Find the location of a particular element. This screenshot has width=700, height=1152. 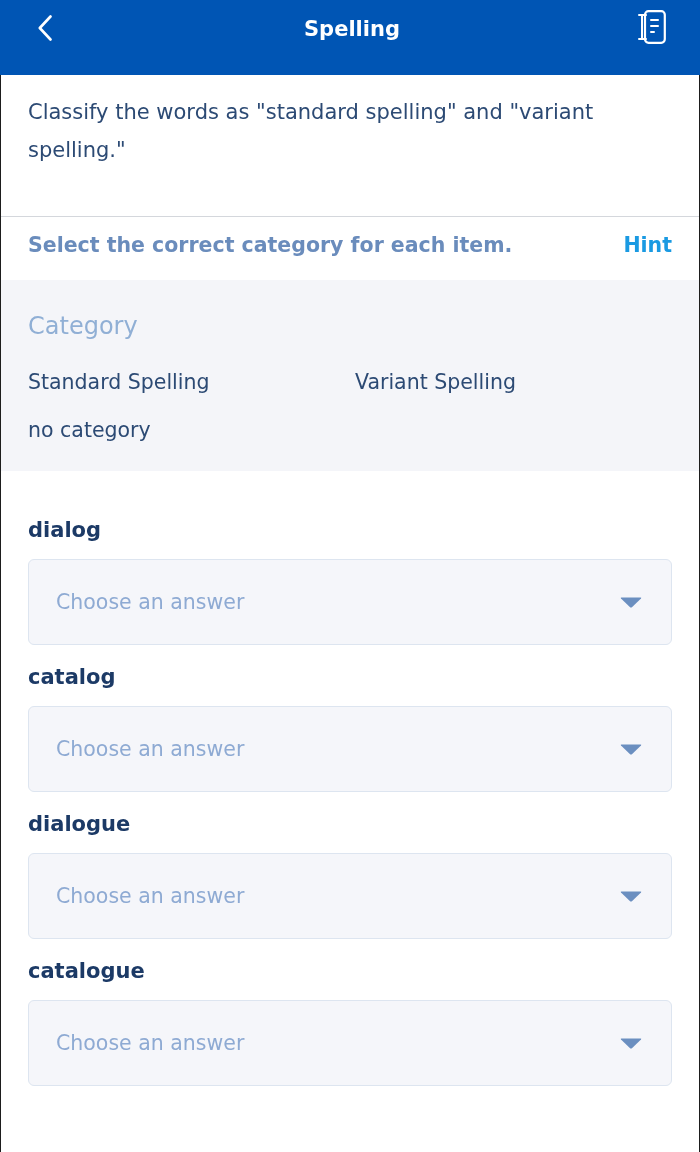

page-title: Spelling is located at coordinates (352, 29).